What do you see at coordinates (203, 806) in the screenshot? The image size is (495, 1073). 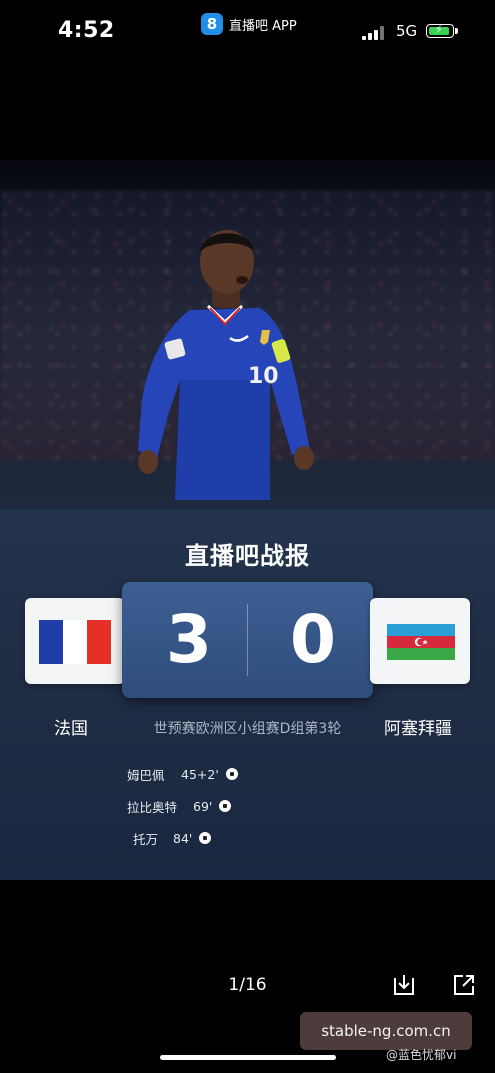 I see `goal-minute: 69'` at bounding box center [203, 806].